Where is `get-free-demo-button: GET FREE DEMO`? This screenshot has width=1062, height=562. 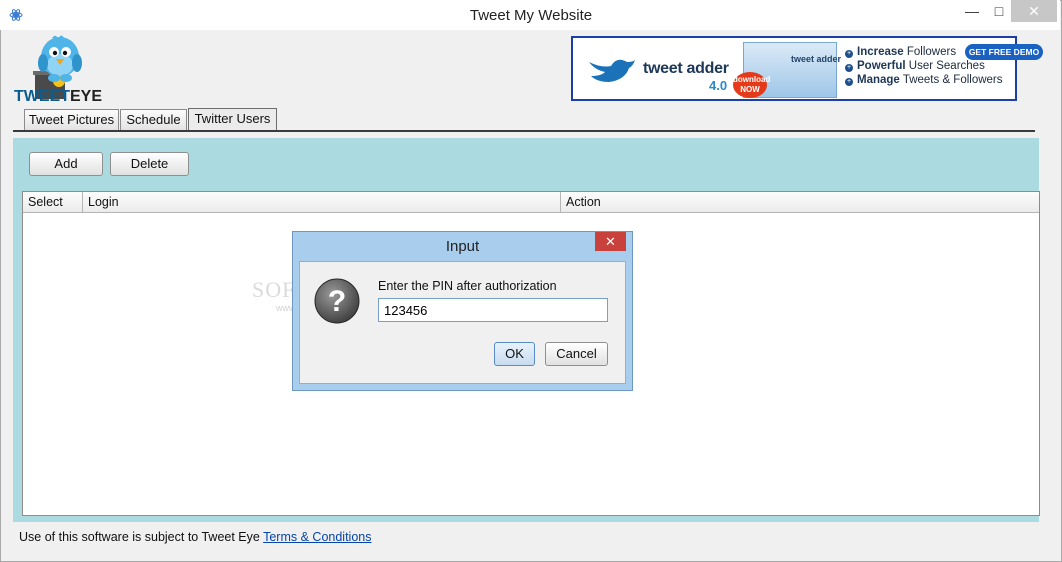 get-free-demo-button: GET FREE DEMO is located at coordinates (1004, 52).